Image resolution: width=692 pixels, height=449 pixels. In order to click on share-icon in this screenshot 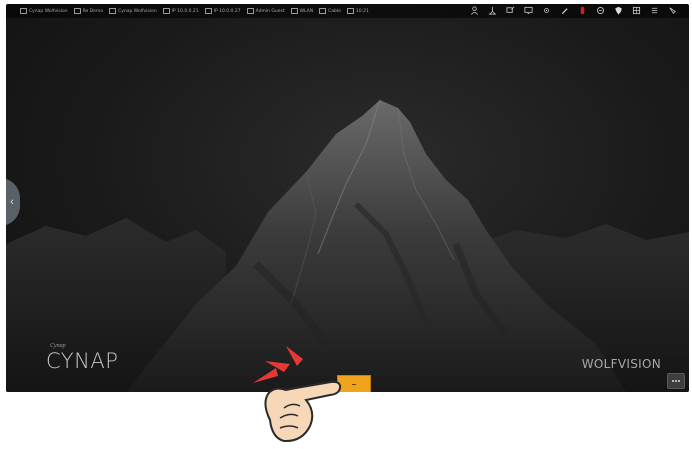, I will do `click(510, 10)`.